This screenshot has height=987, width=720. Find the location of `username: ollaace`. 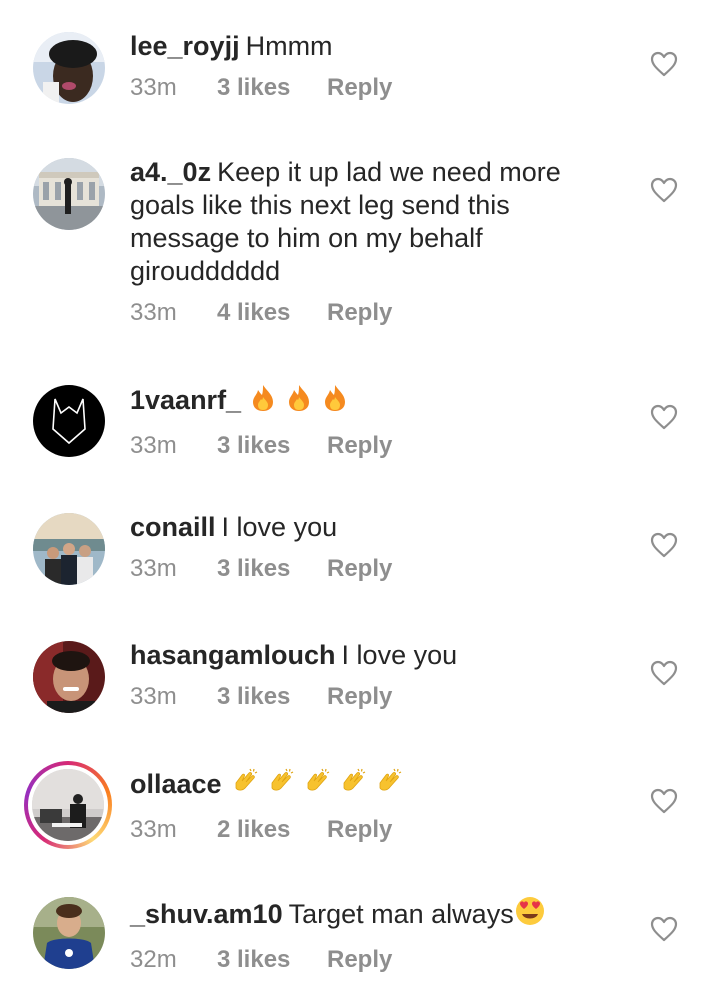

username: ollaace is located at coordinates (176, 784).